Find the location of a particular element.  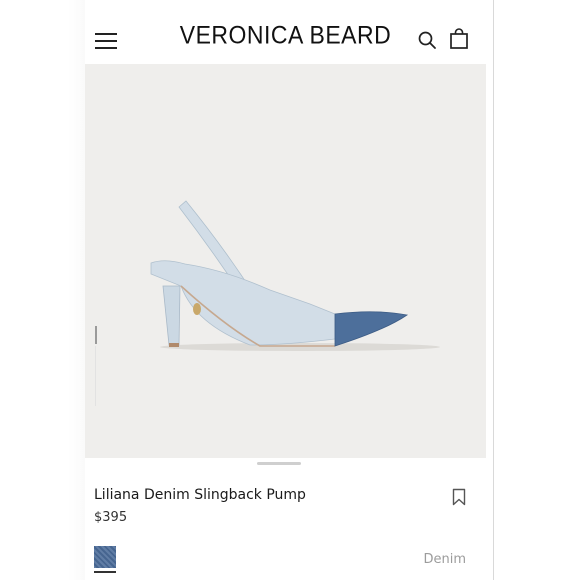

right-divider is located at coordinates (493, 290).